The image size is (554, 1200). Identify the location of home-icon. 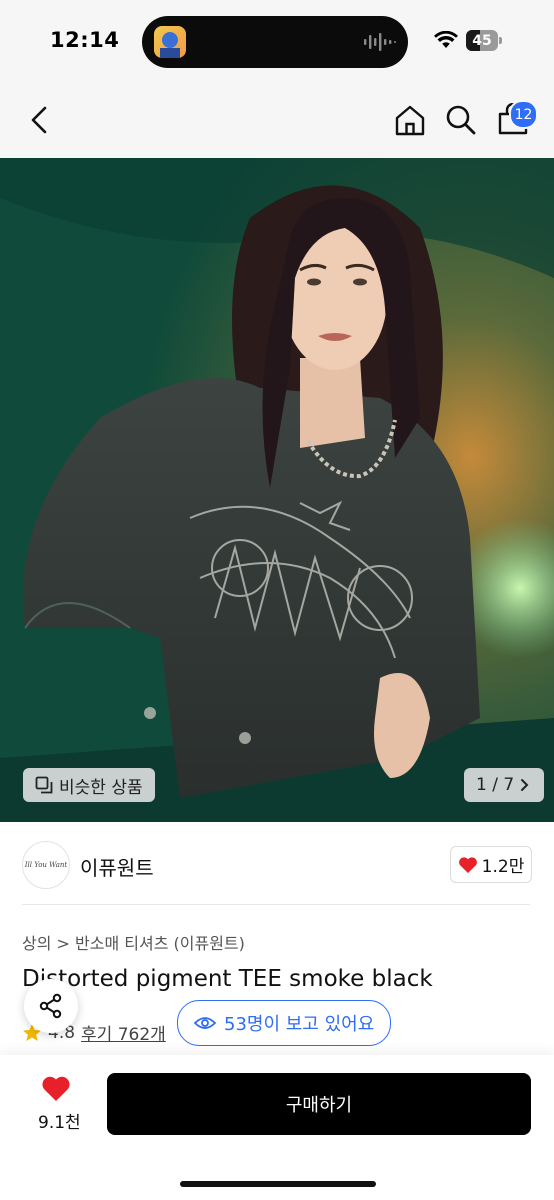
(410, 120).